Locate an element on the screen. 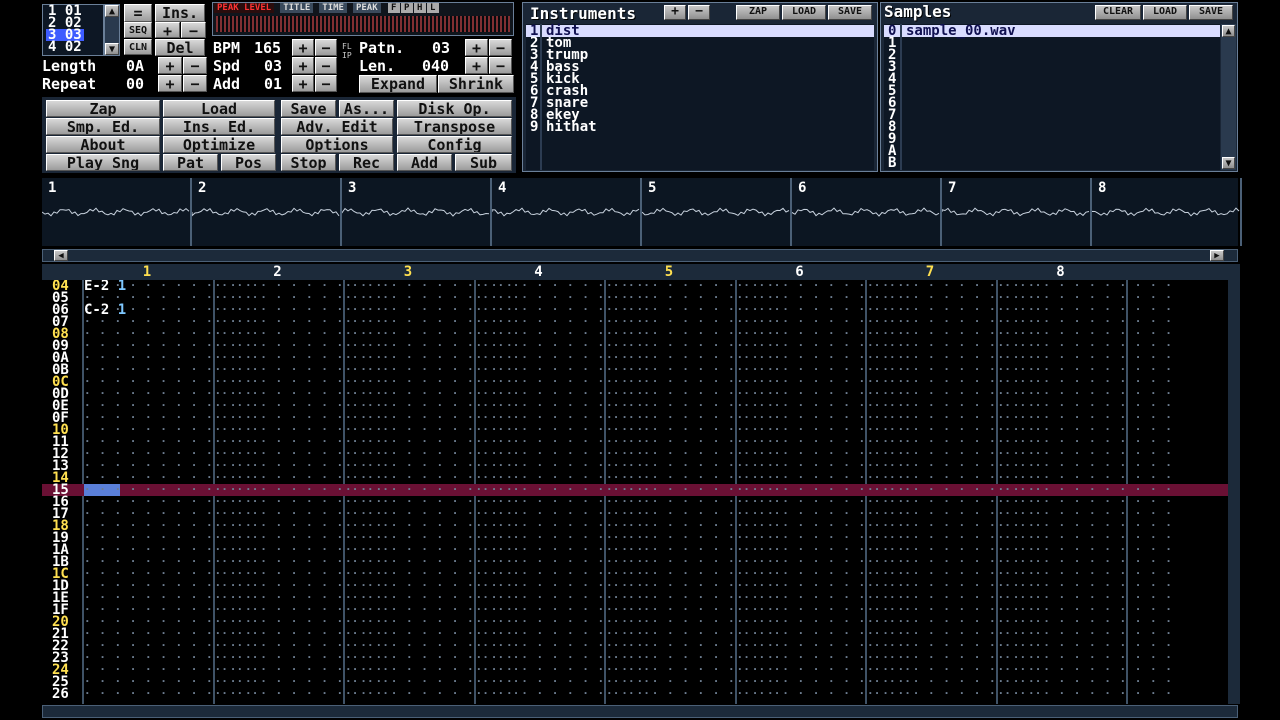  menu-config-button: Config is located at coordinates (454, 144).